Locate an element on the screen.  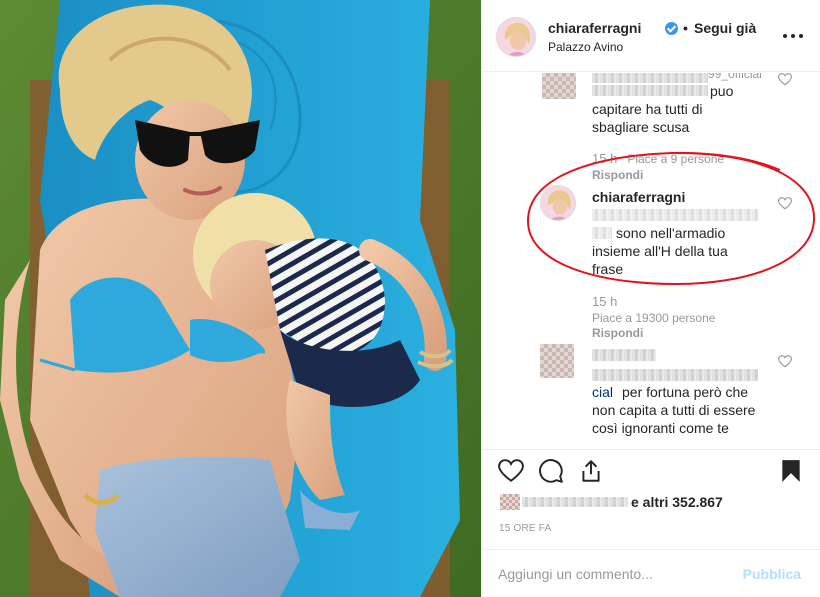
blurred-liker-name is located at coordinates (575, 502).